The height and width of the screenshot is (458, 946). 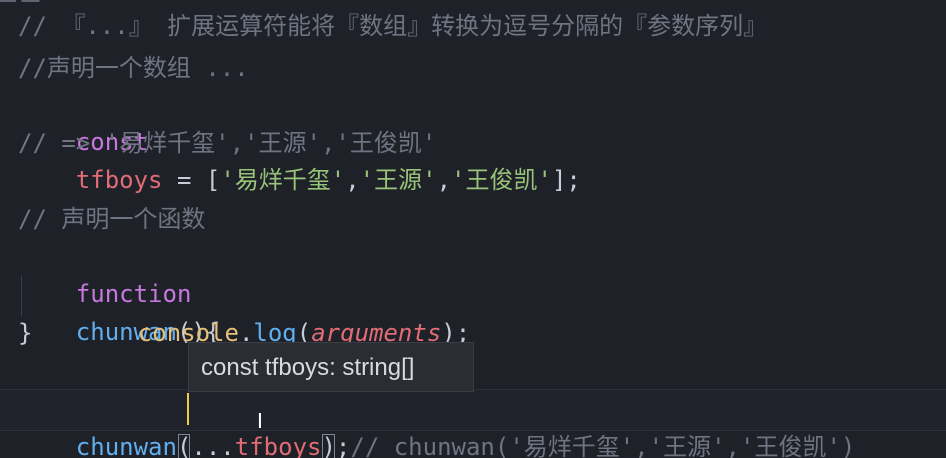 What do you see at coordinates (331, 367) in the screenshot?
I see `type-hover-tooltip: const tfboys: string[]` at bounding box center [331, 367].